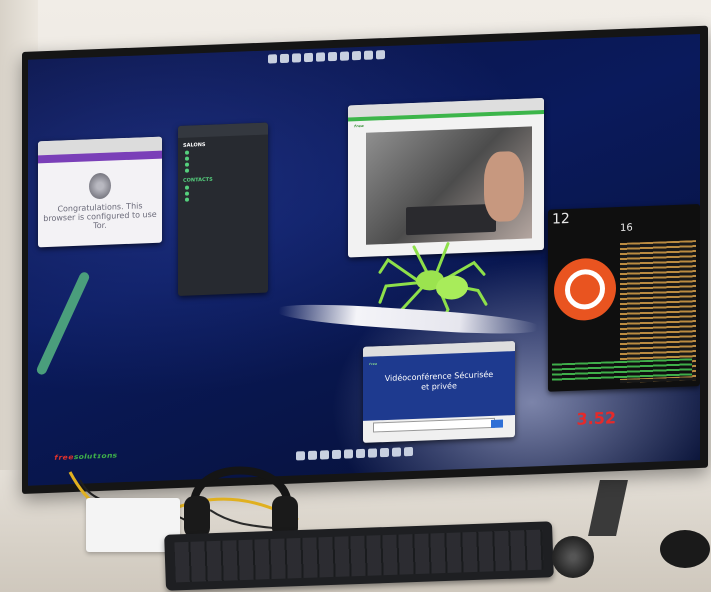 The width and height of the screenshot is (711, 592). What do you see at coordinates (497, 423) in the screenshot?
I see `start-meeting-button` at bounding box center [497, 423].